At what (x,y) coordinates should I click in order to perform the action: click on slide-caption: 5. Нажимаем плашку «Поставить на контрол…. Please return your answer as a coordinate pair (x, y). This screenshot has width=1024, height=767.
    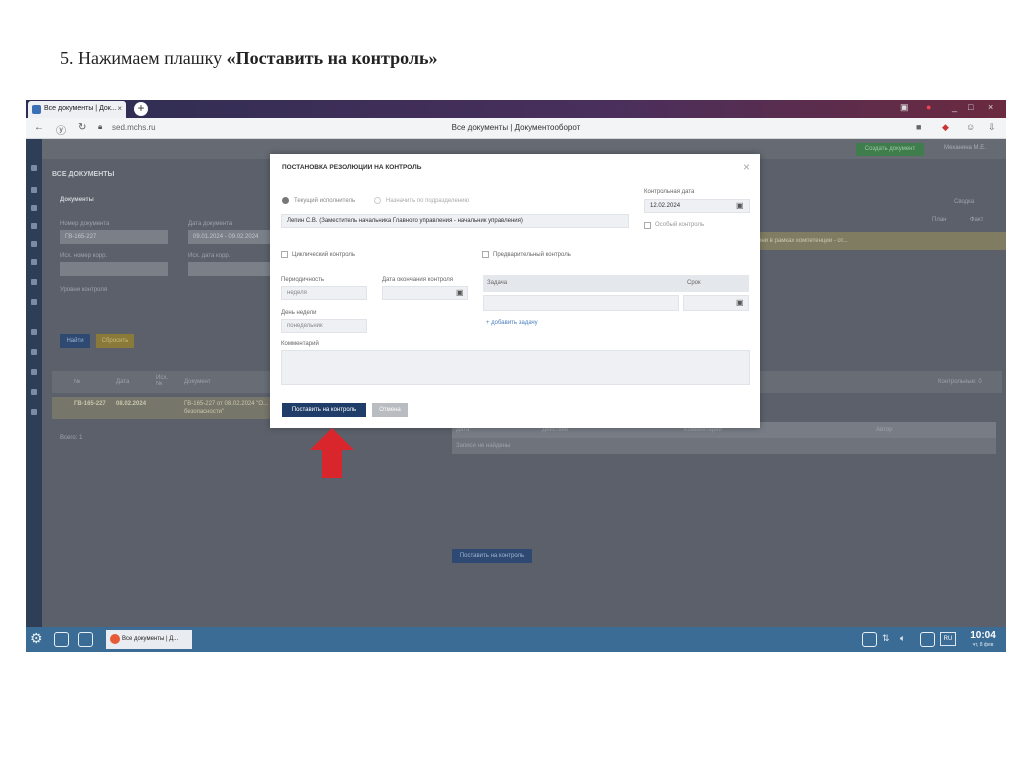
    Looking at the image, I should click on (249, 58).